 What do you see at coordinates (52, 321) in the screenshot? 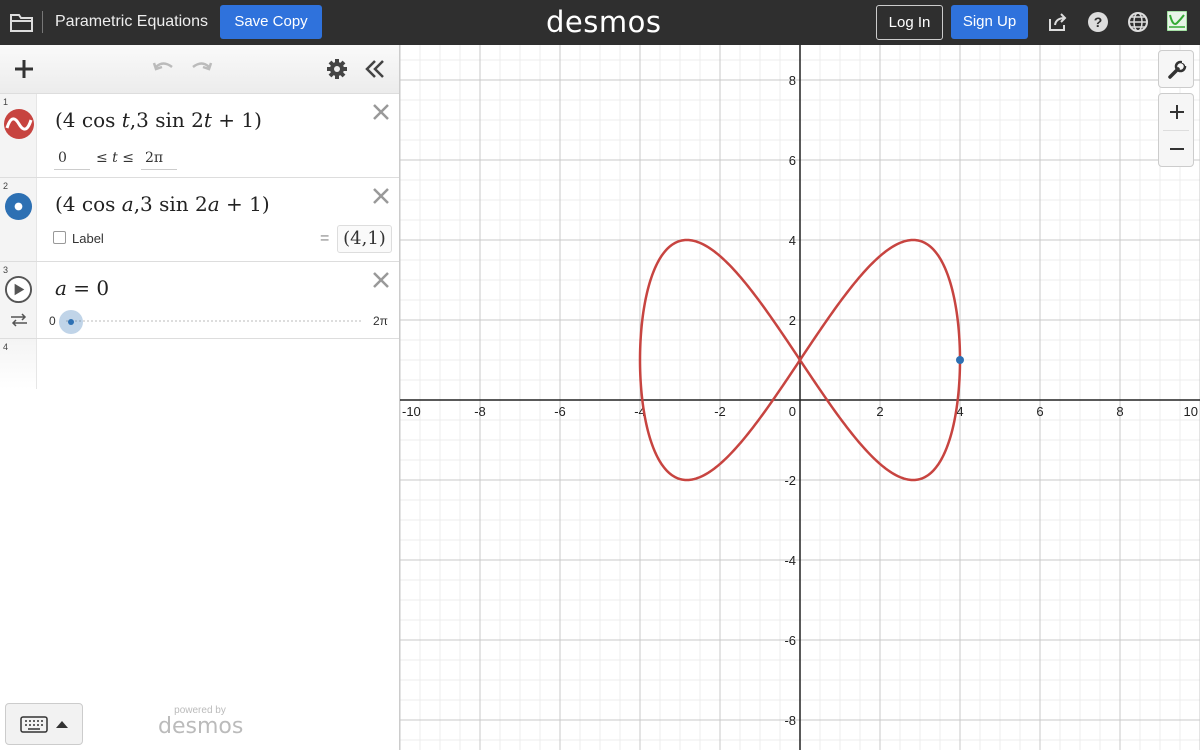
I see `slider-min: 0` at bounding box center [52, 321].